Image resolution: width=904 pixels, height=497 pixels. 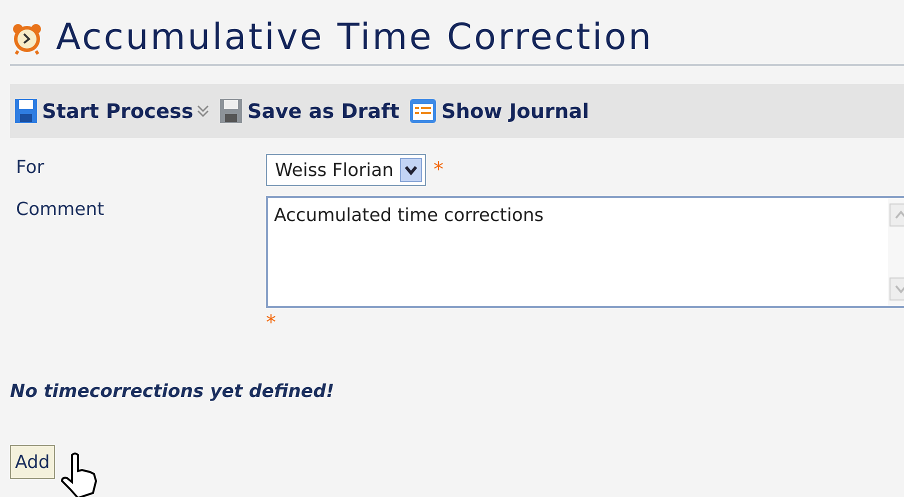 I want to click on field-label: For, so click(x=30, y=168).